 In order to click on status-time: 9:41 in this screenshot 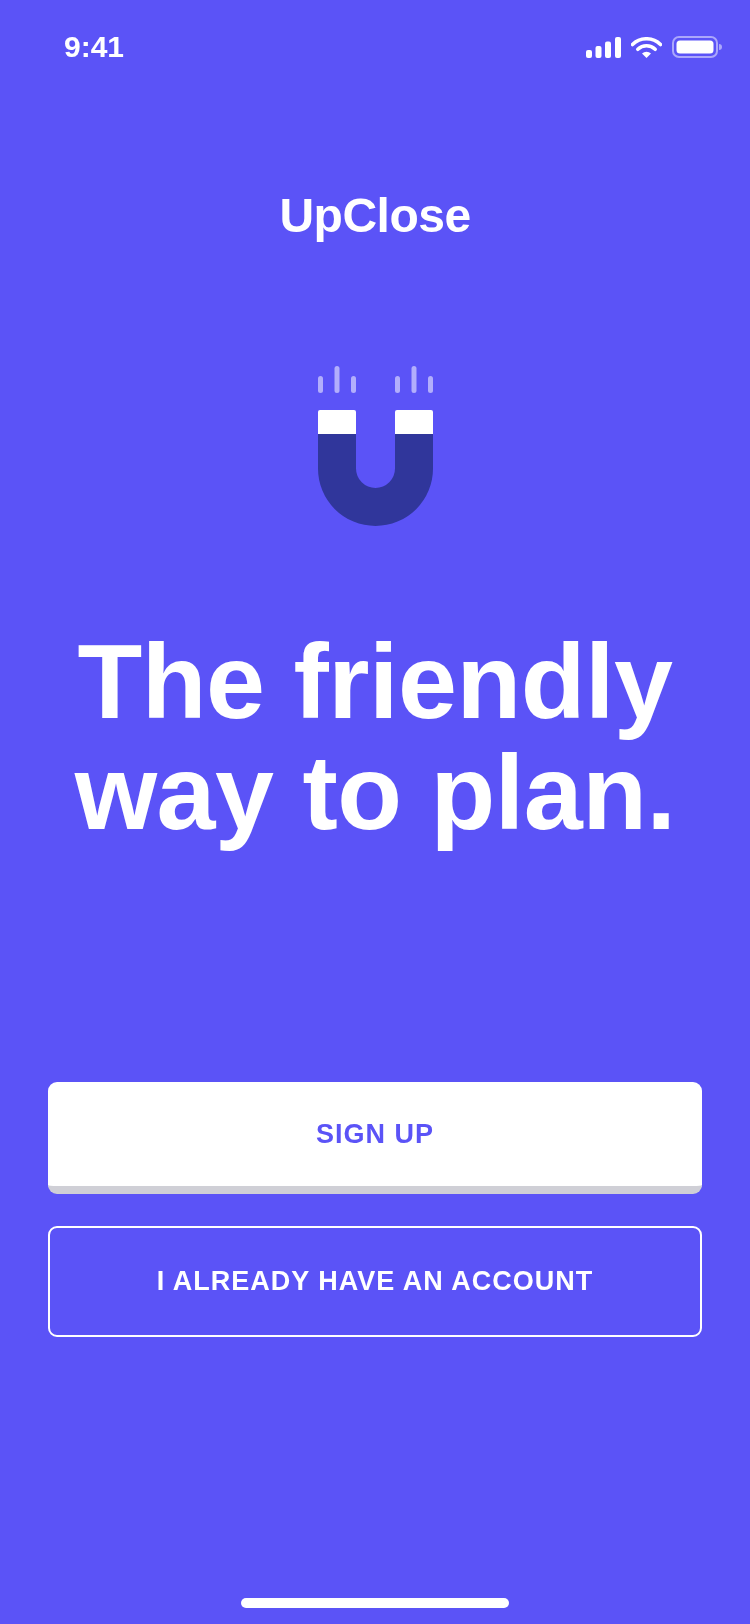, I will do `click(94, 47)`.